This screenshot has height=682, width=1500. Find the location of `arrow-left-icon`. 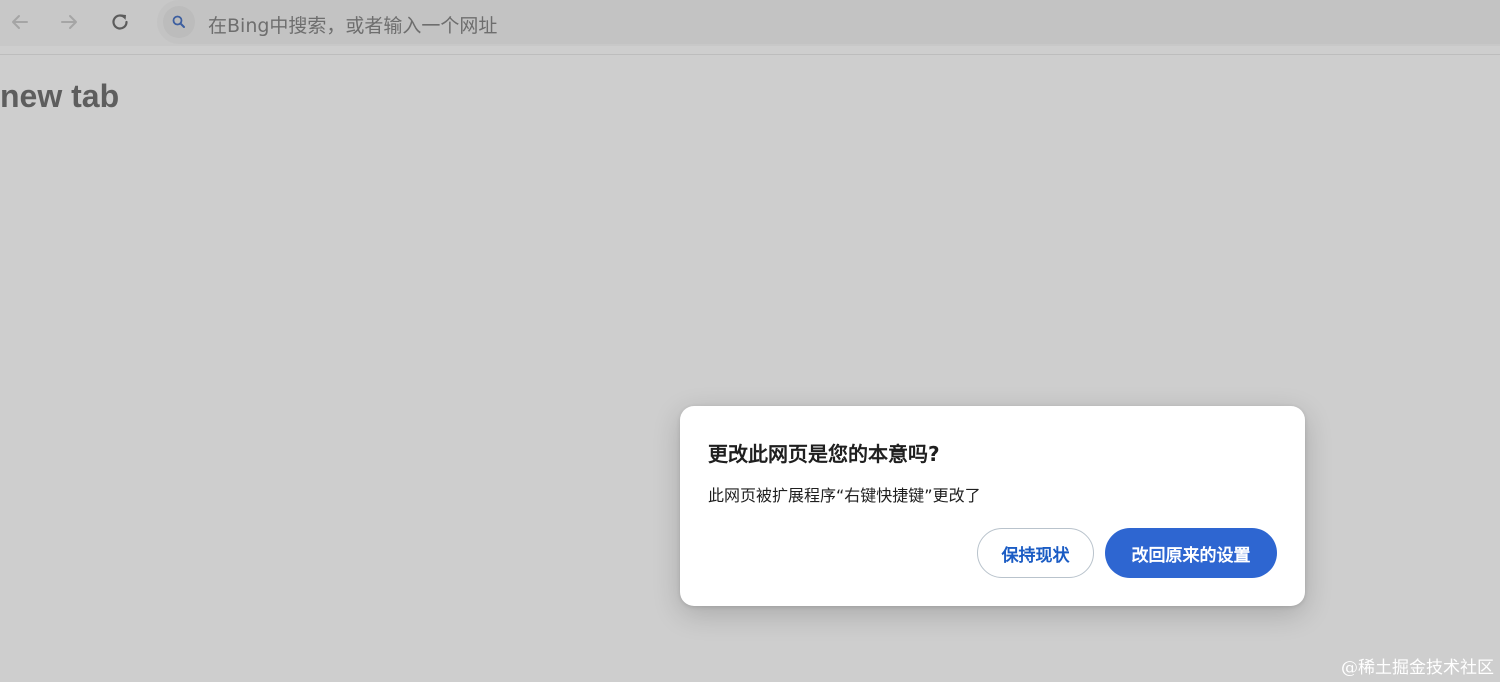

arrow-left-icon is located at coordinates (20, 22).